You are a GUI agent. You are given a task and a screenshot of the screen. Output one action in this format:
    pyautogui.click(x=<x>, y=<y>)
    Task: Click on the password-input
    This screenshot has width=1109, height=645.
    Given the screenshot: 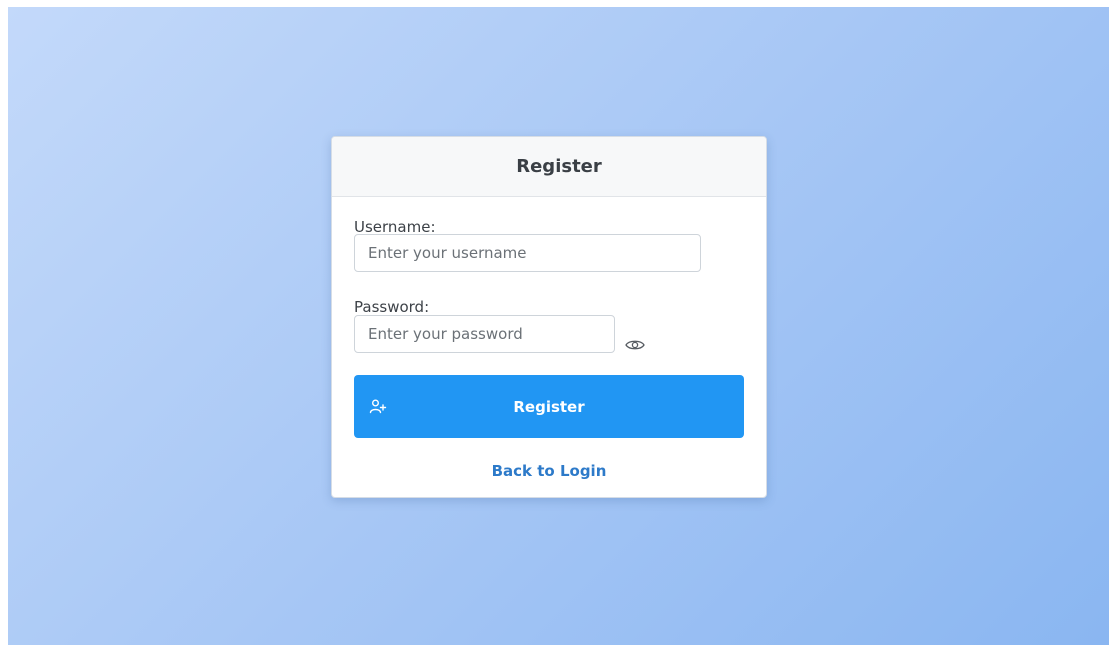 What is the action you would take?
    pyautogui.click(x=484, y=334)
    